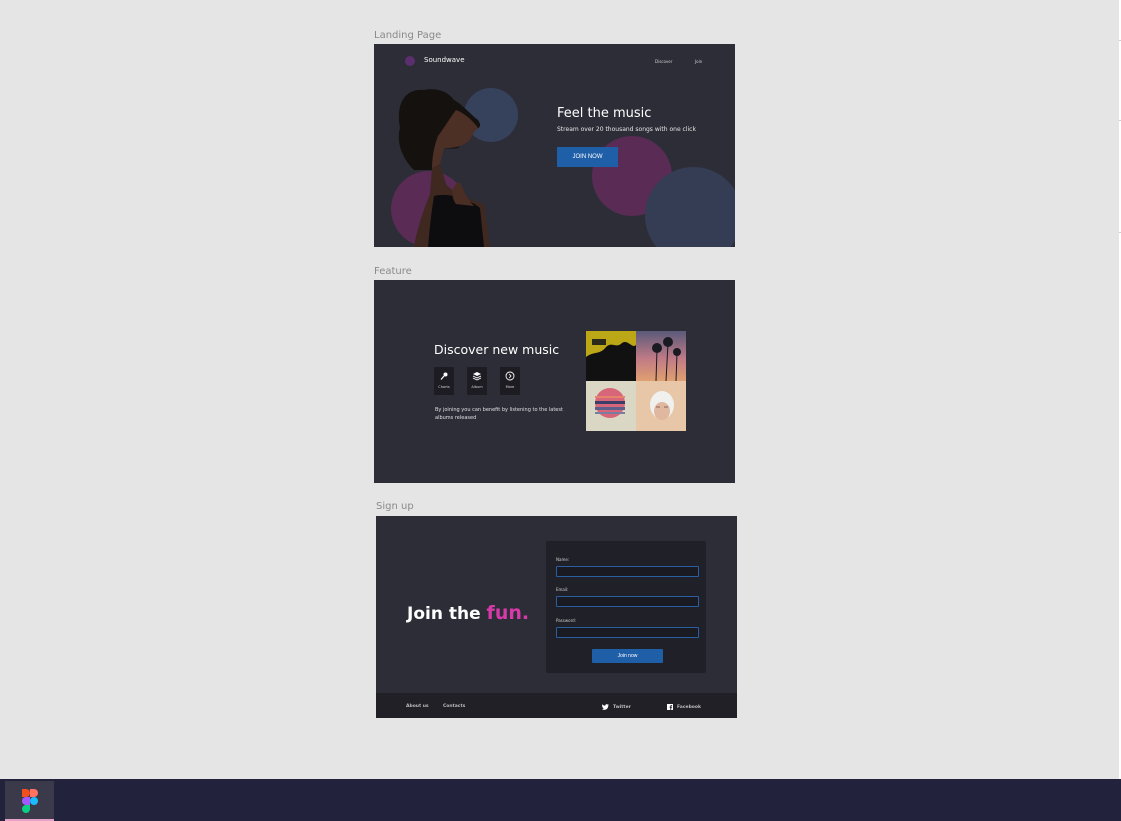 Image resolution: width=1121 pixels, height=821 pixels. I want to click on taskbar-figma-button, so click(29, 801).